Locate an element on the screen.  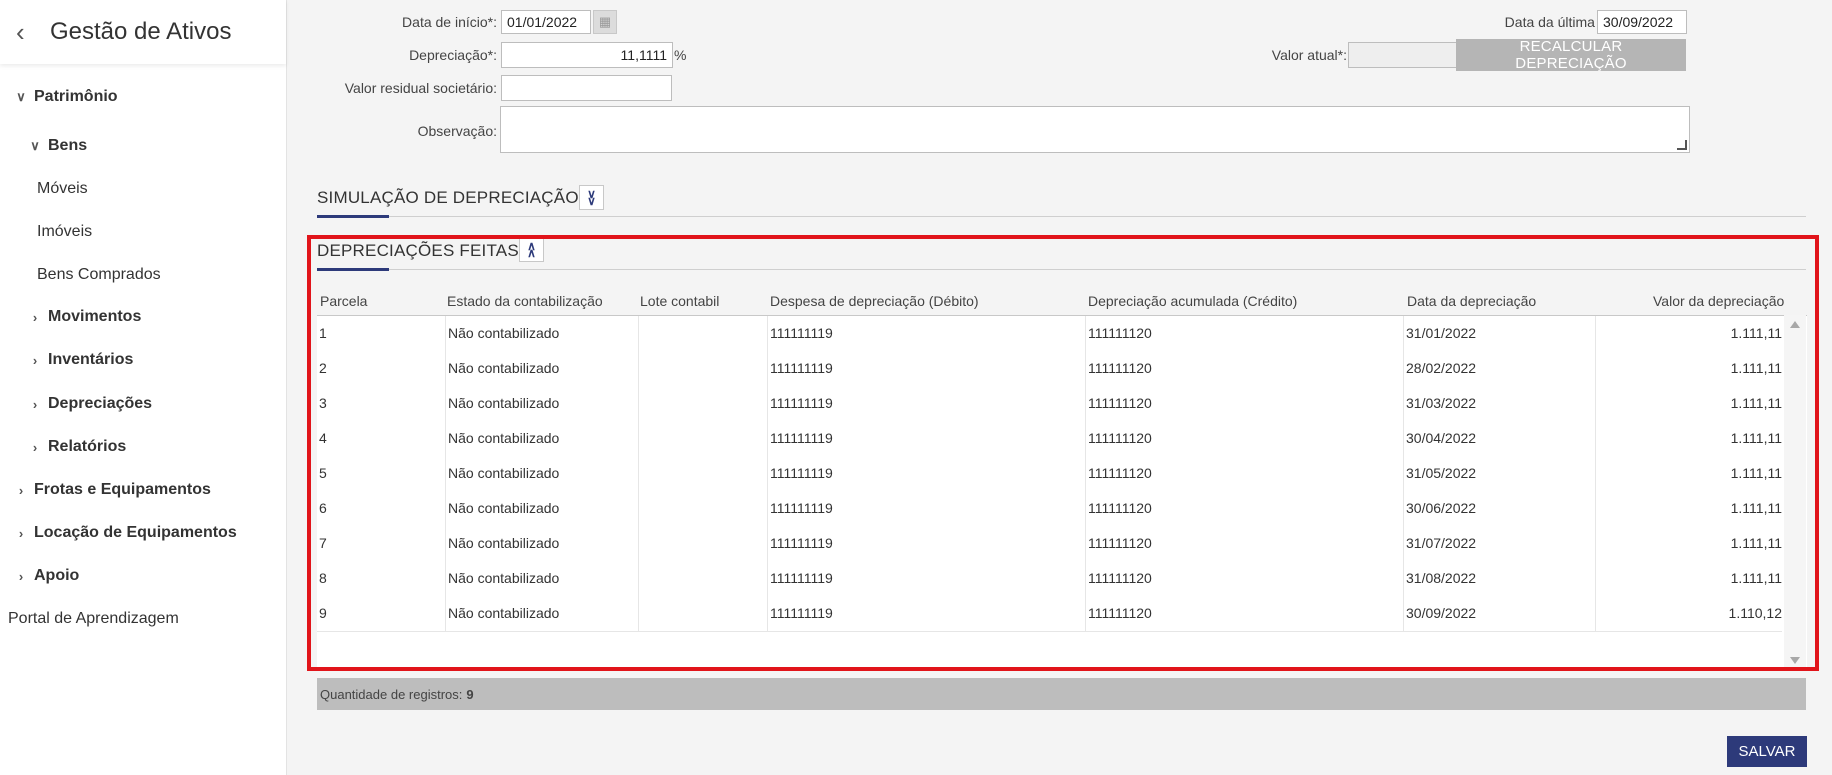
nav-patrimonio: ∨ Patrimônio is located at coordinates (64, 97).